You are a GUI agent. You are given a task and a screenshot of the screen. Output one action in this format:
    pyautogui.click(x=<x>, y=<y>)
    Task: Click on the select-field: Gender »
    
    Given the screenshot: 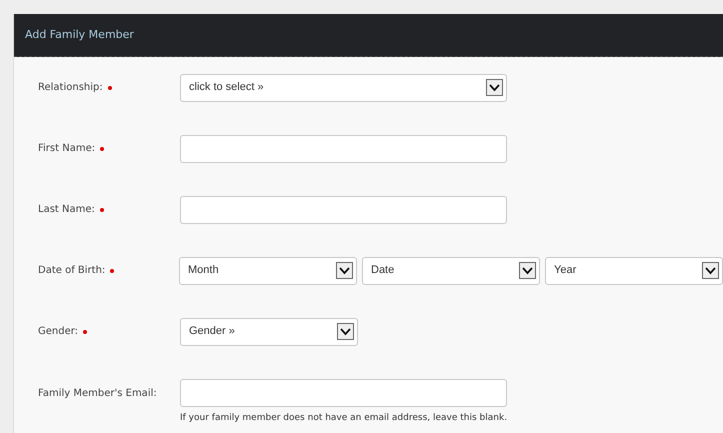 What is the action you would take?
    pyautogui.click(x=269, y=332)
    